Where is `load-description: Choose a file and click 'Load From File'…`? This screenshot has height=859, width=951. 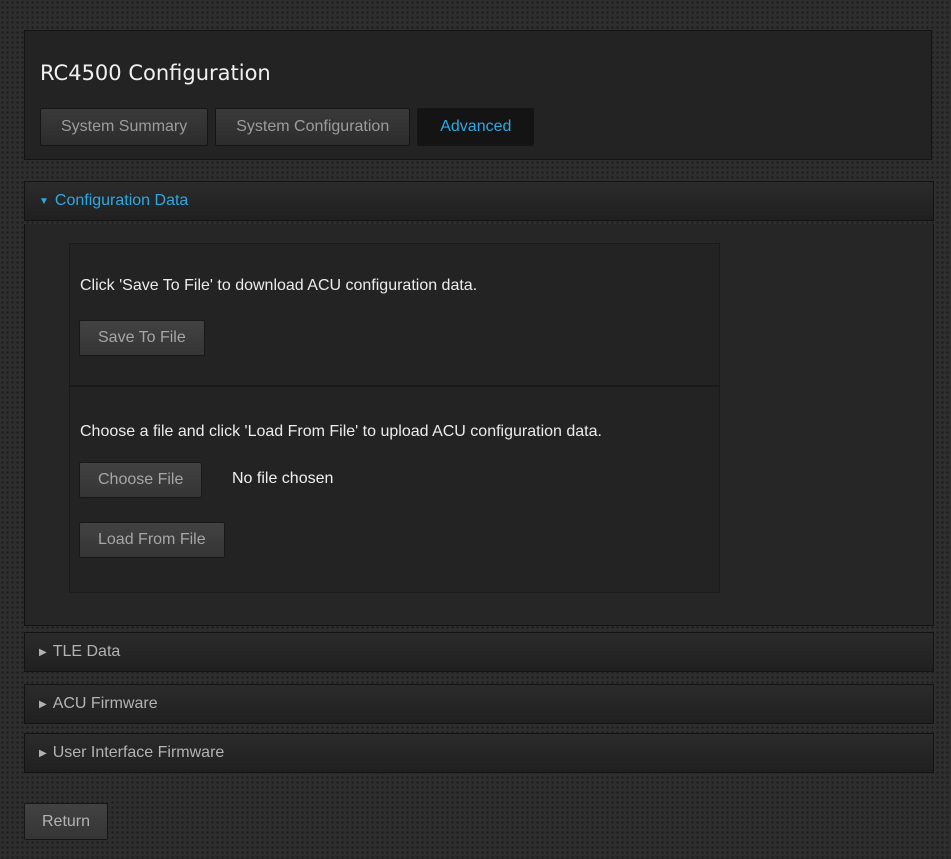 load-description: Choose a file and click 'Load From File'… is located at coordinates (341, 431).